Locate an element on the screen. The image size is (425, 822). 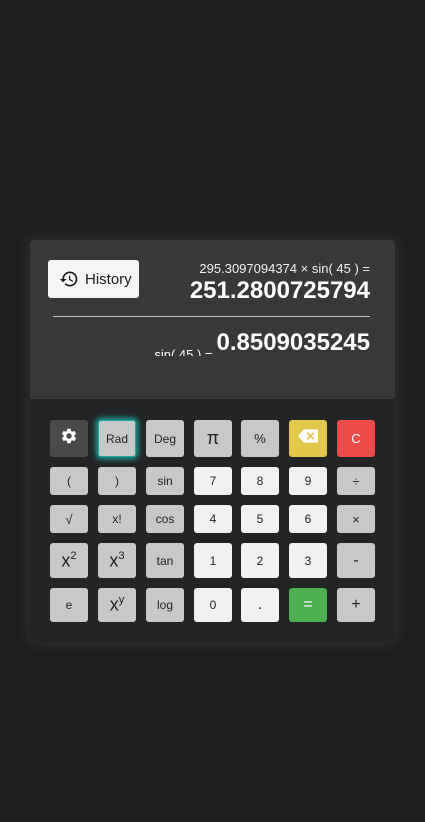
cube-exponent: 3 is located at coordinates (121, 555).